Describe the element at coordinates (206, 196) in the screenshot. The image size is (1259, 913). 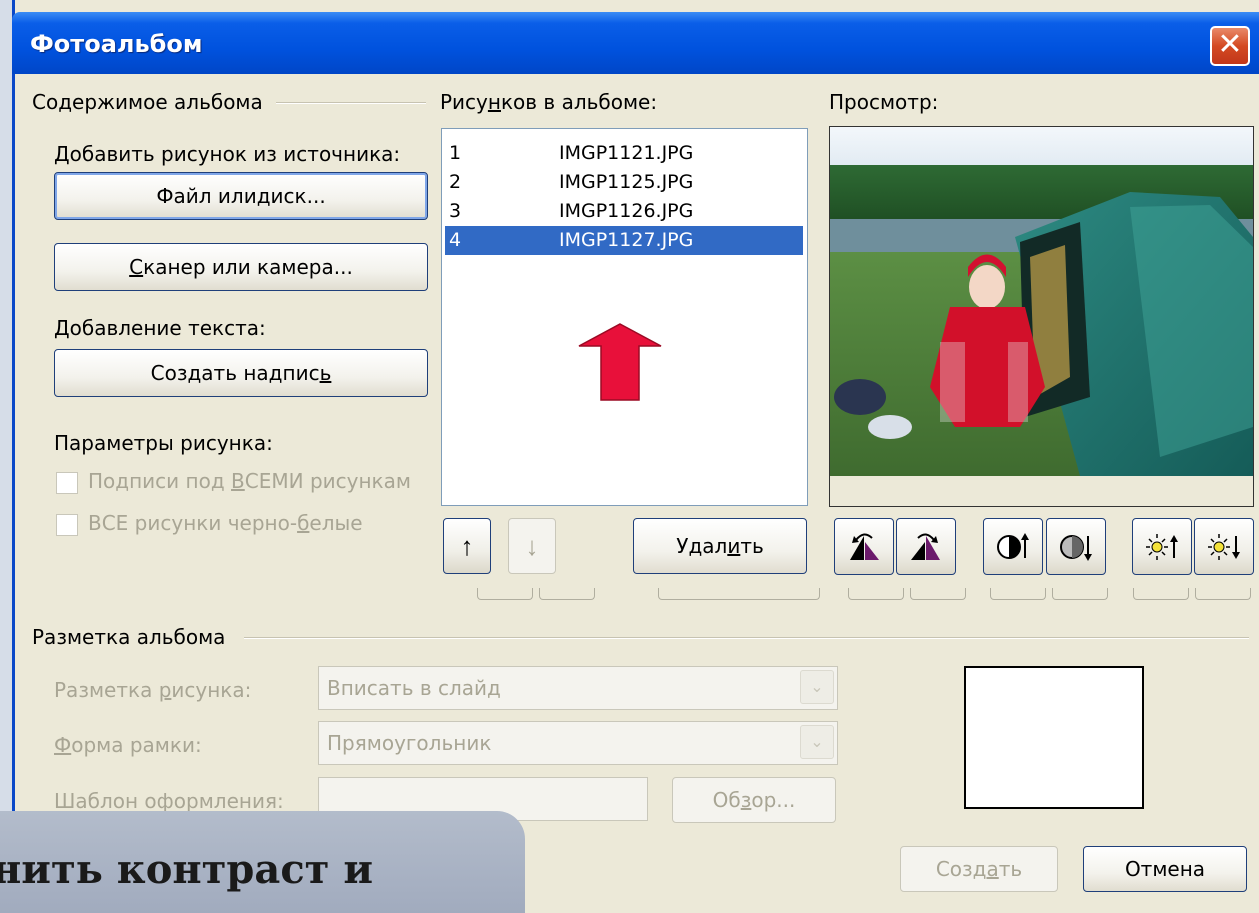
I see `file-button-text: Файл или` at that location.